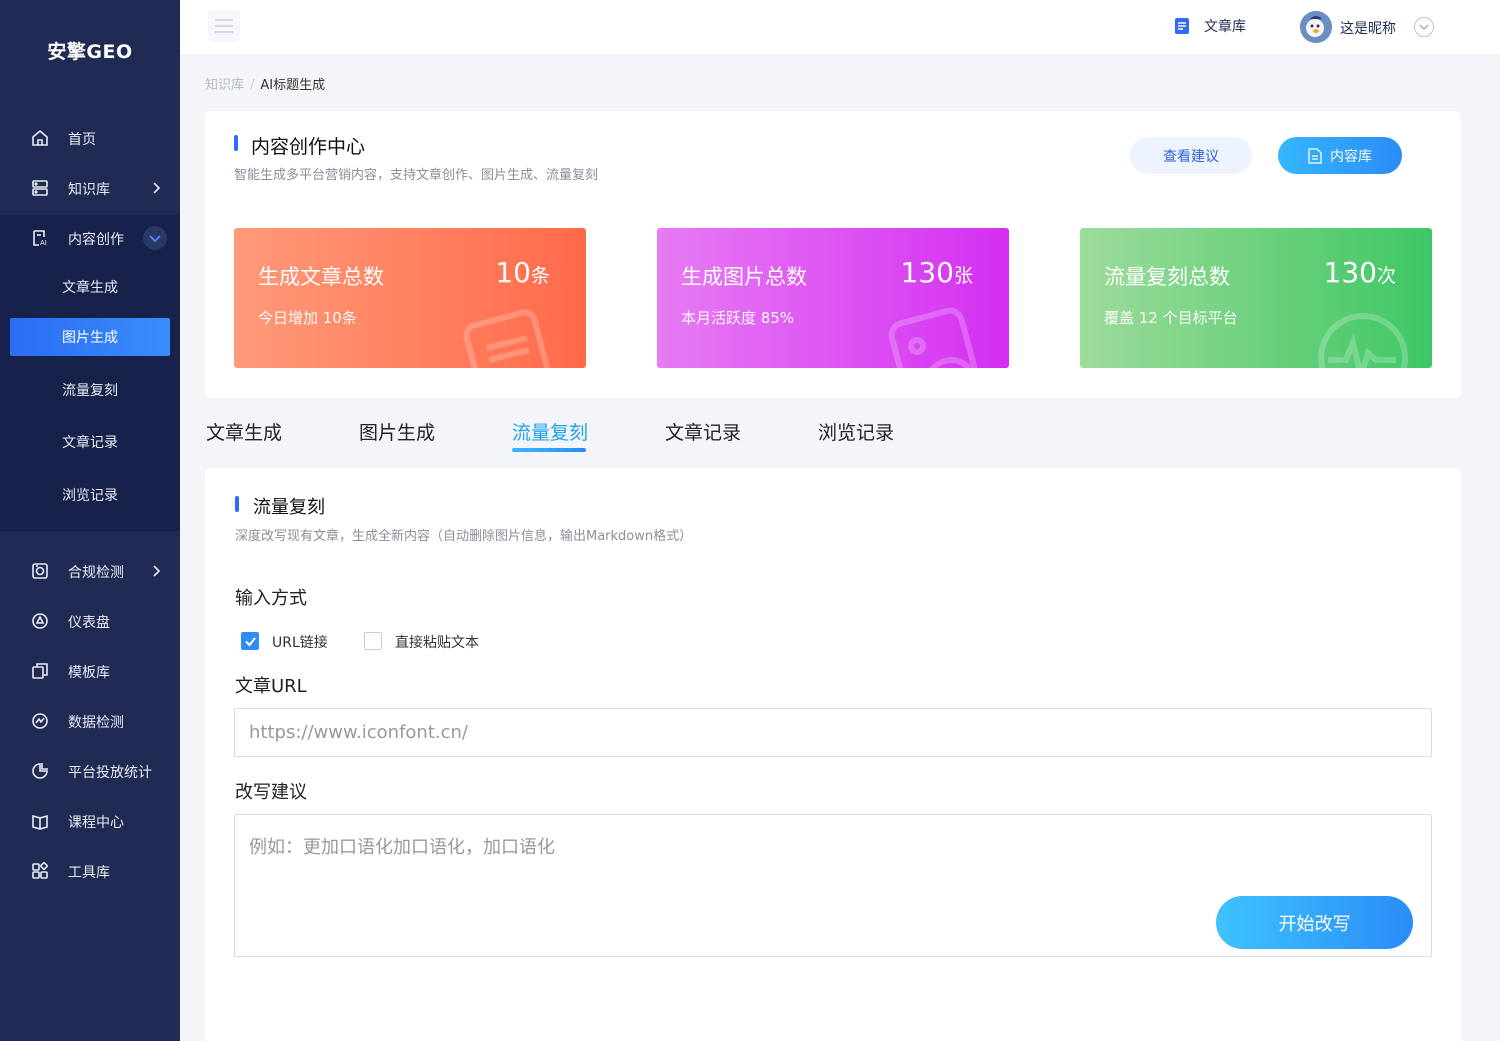  Describe the element at coordinates (464, 536) in the screenshot. I see `traffic-copy-subtitle: 深度改写现有文章，生成全新内容（自动删除图片信息，输出Markdown格式）` at that location.